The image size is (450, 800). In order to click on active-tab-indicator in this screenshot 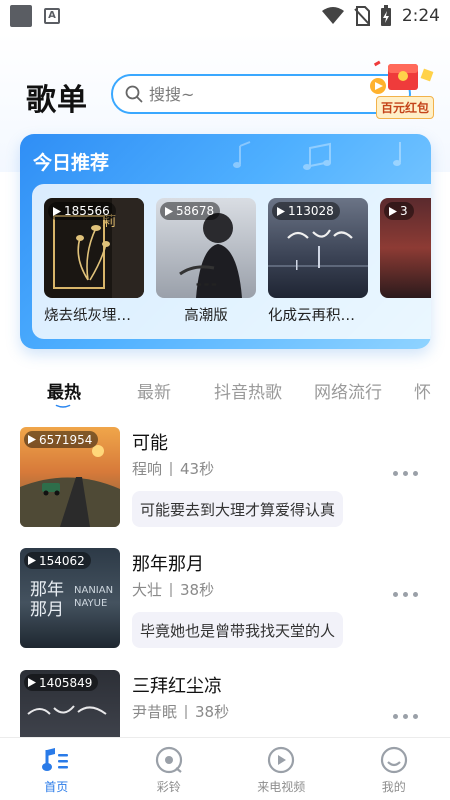, I will do `click(63, 406)`.